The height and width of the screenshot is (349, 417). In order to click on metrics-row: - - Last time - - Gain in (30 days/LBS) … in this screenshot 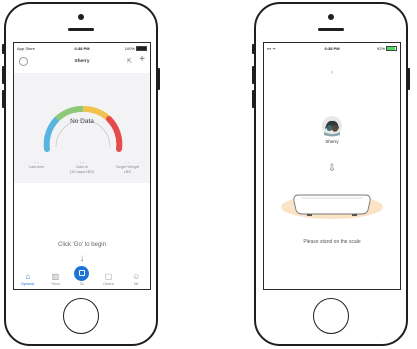, I will do `click(82, 167)`.